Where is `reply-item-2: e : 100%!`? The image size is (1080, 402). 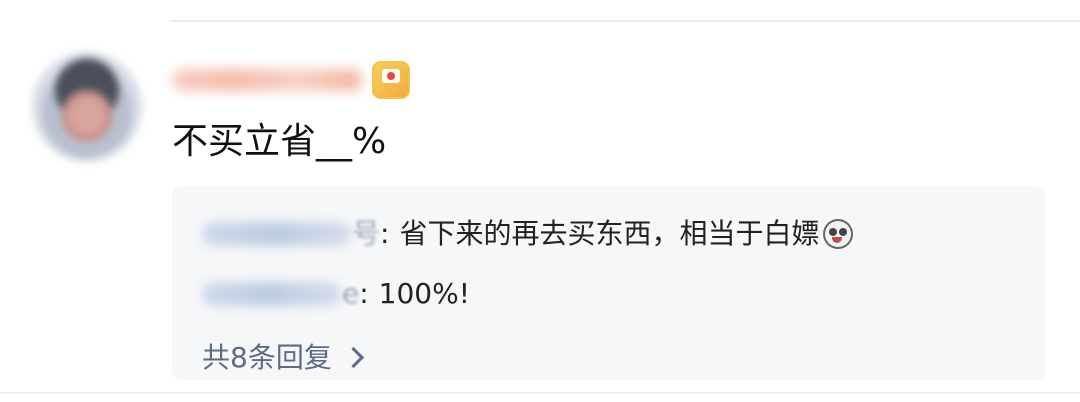
reply-item-2: e : 100%! is located at coordinates (336, 294).